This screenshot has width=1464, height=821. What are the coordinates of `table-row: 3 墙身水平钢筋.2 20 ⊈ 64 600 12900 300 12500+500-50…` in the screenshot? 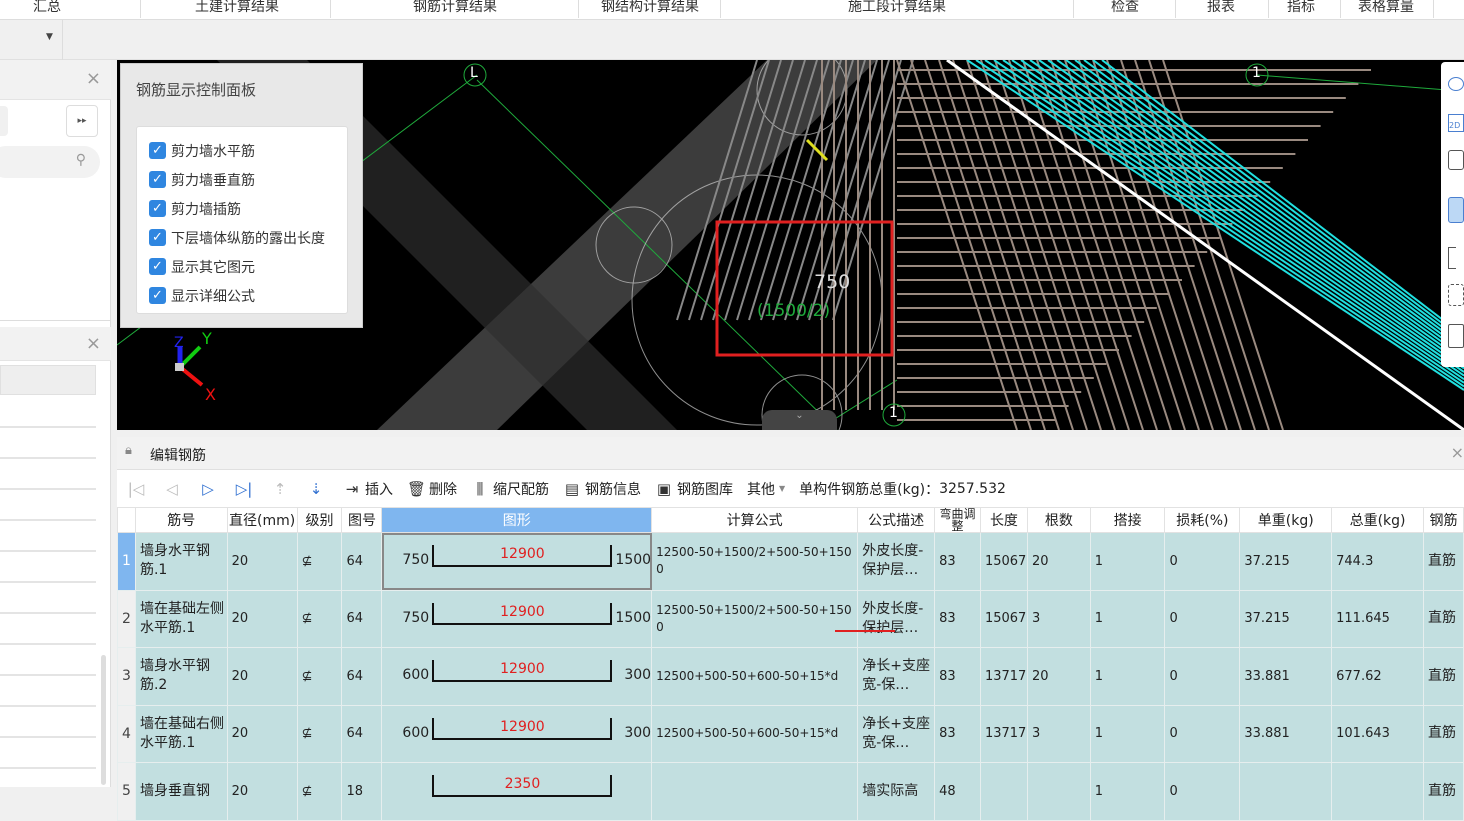 It's located at (790, 676).